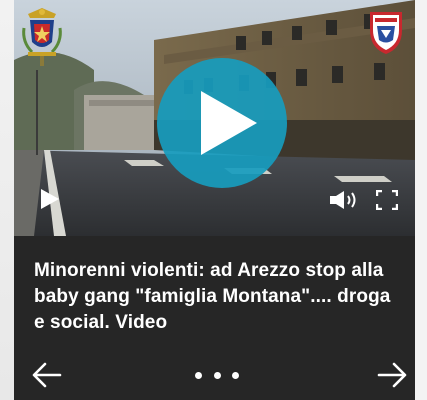 The image size is (427, 400). What do you see at coordinates (47, 375) in the screenshot?
I see `arrow-left-icon` at bounding box center [47, 375].